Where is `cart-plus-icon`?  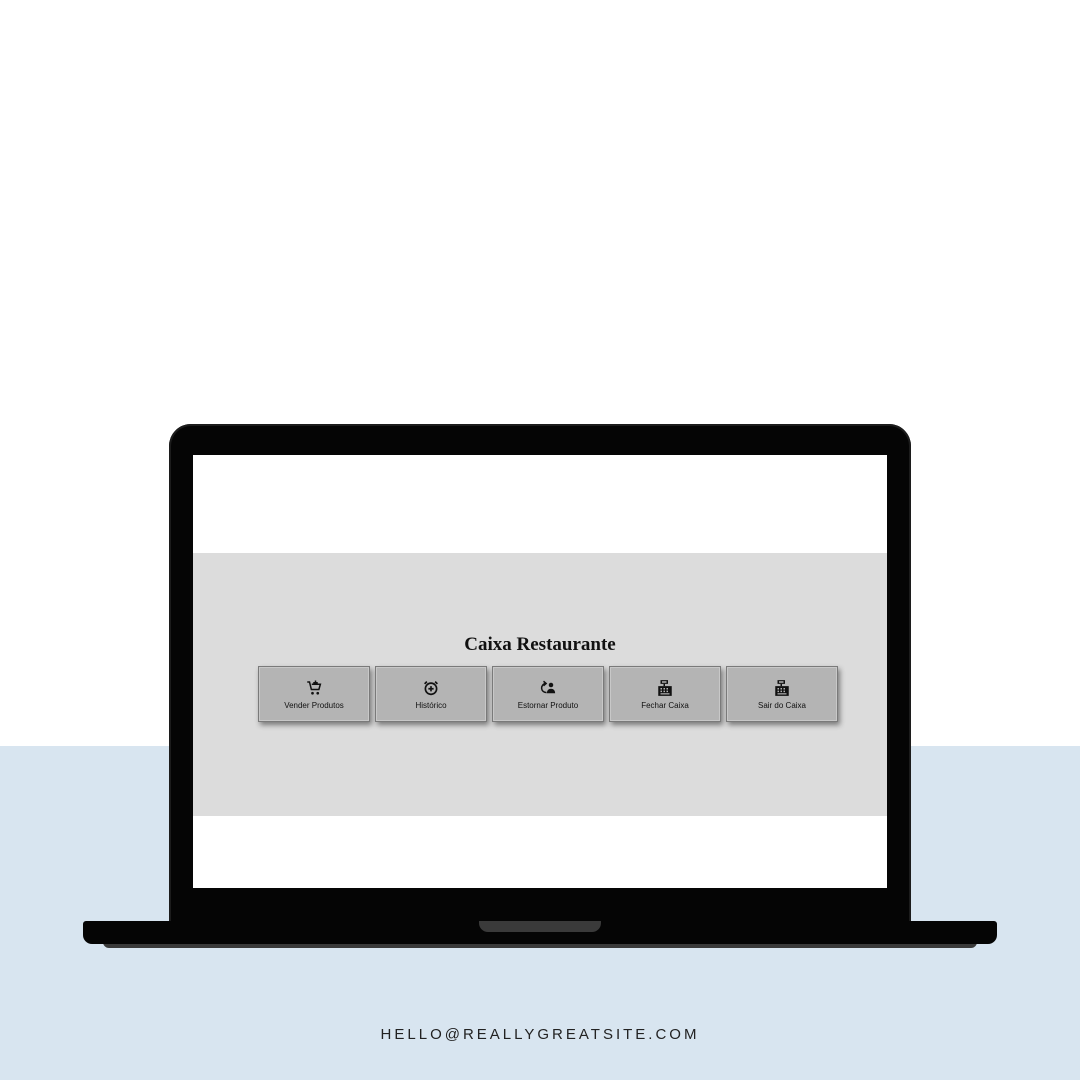 cart-plus-icon is located at coordinates (314, 687).